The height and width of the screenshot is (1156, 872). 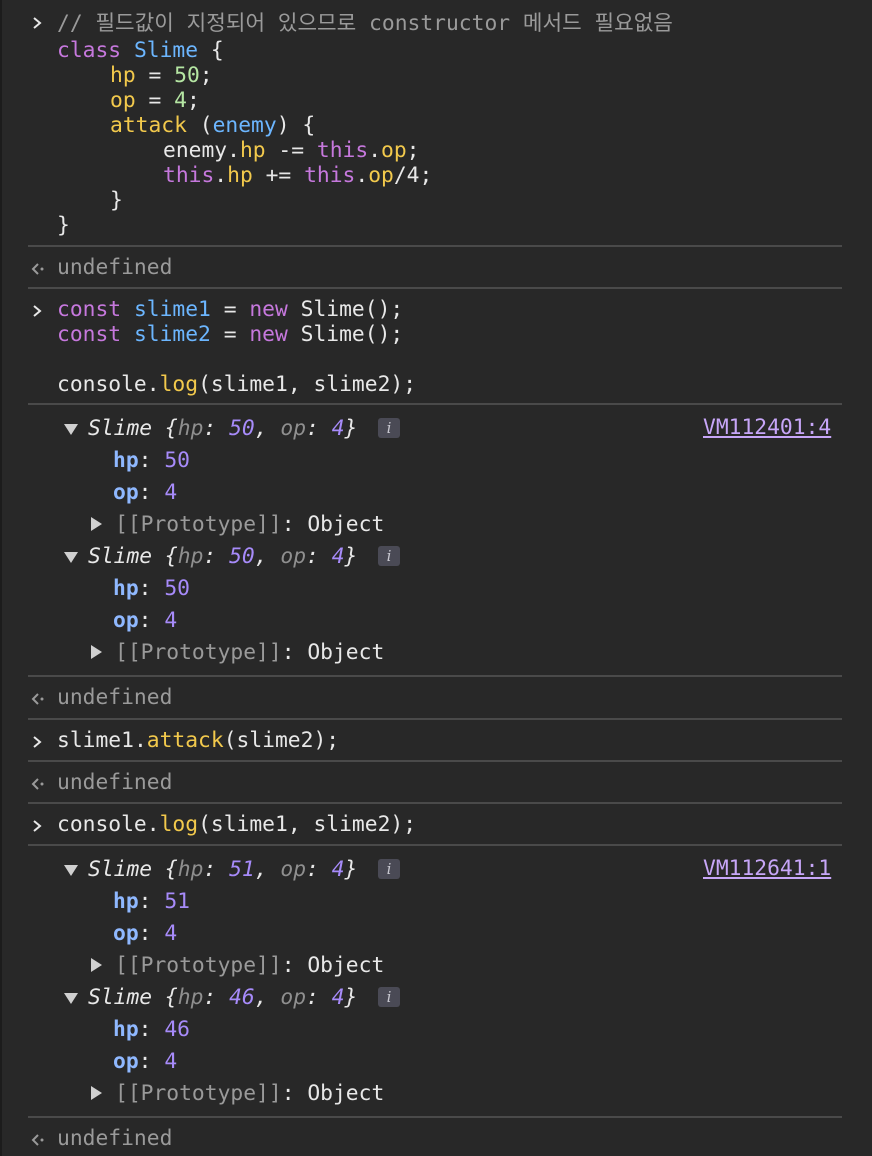 I want to click on brace: {, so click(x=211, y=50).